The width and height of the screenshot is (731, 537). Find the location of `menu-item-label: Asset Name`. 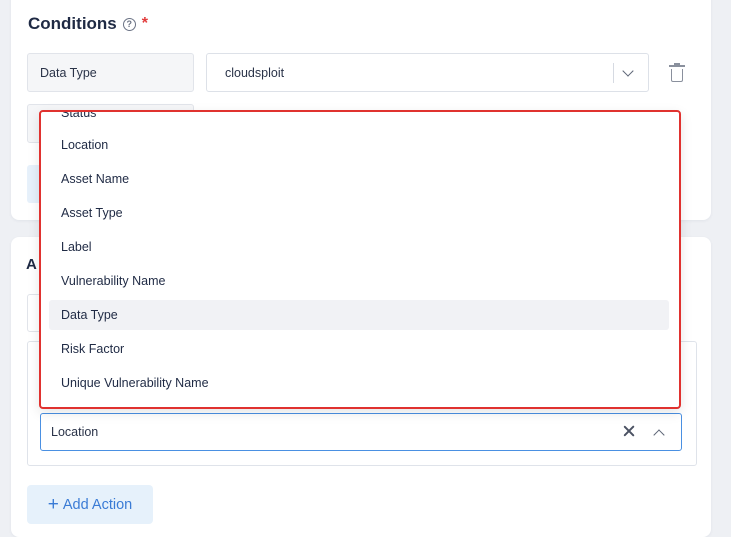

menu-item-label: Asset Name is located at coordinates (95, 179).